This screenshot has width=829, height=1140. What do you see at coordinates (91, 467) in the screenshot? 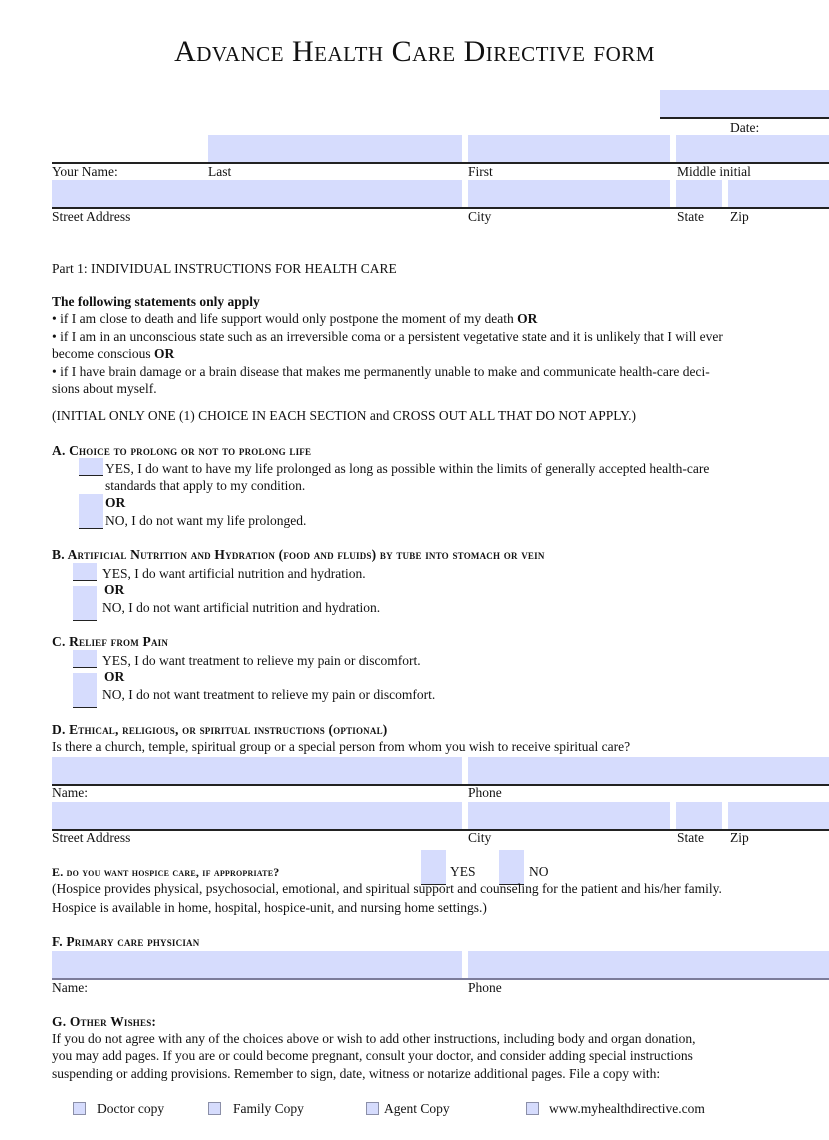
I see `section-a-yes-initial` at bounding box center [91, 467].